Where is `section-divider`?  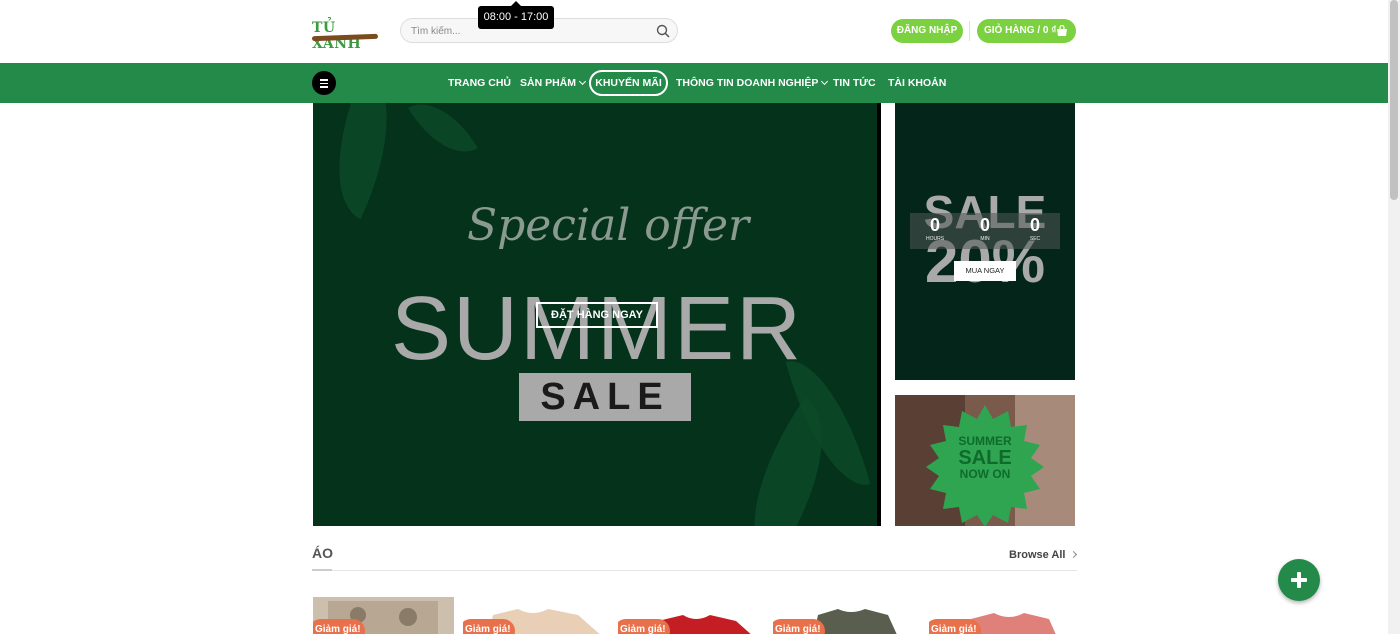 section-divider is located at coordinates (694, 570).